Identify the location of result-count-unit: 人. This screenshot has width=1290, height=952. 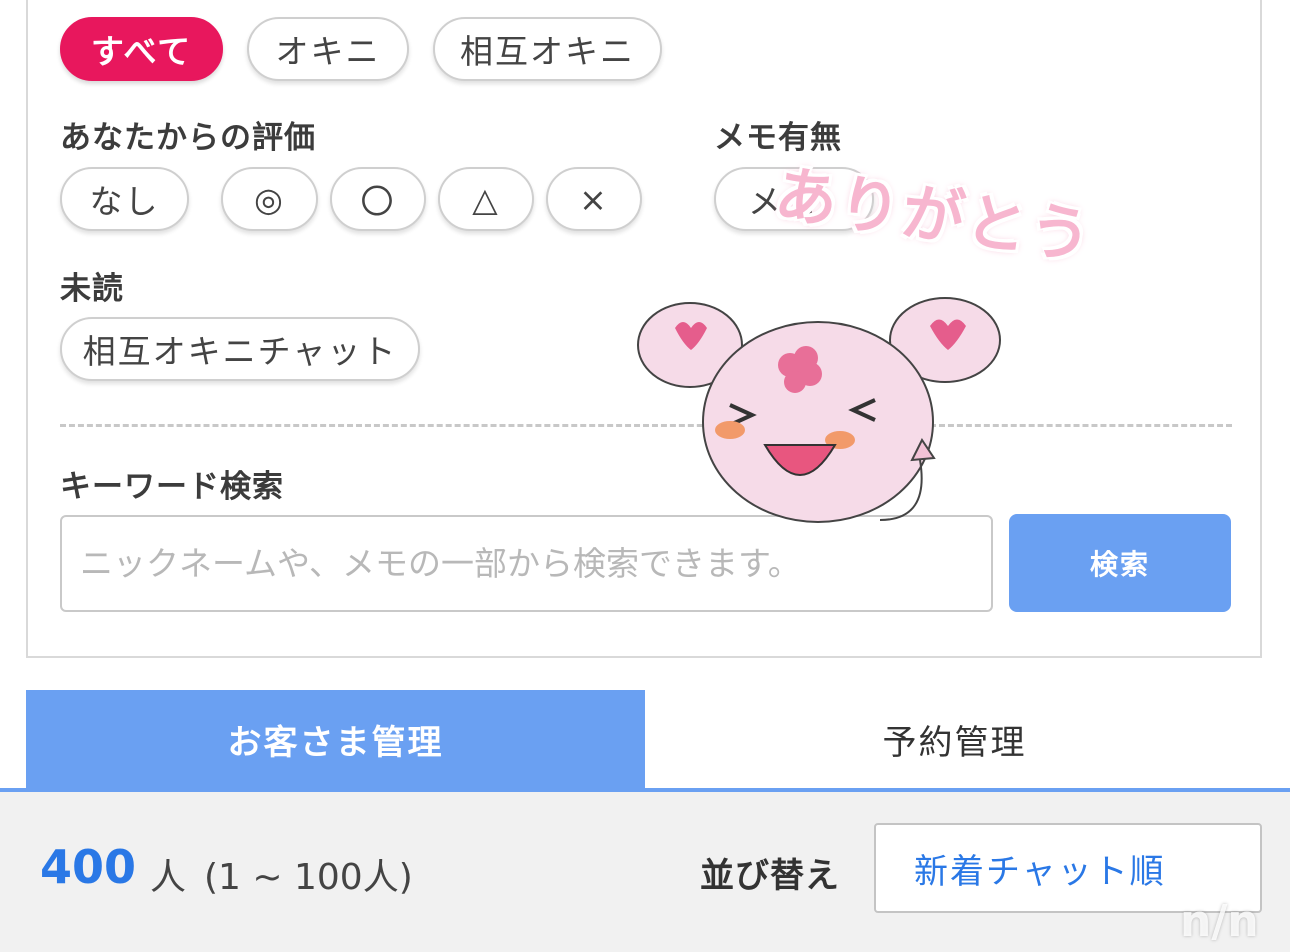
(168, 877).